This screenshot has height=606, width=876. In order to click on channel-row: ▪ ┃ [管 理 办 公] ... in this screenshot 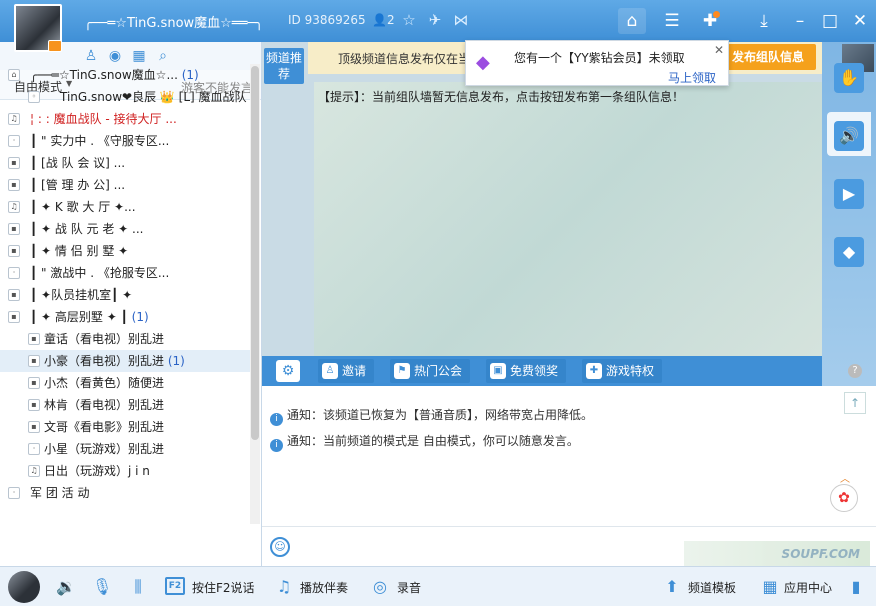, I will do `click(125, 185)`.